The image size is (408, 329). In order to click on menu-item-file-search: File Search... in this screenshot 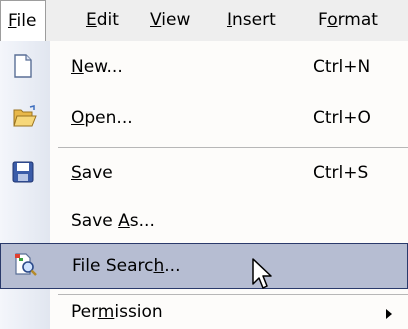, I will do `click(204, 266)`.